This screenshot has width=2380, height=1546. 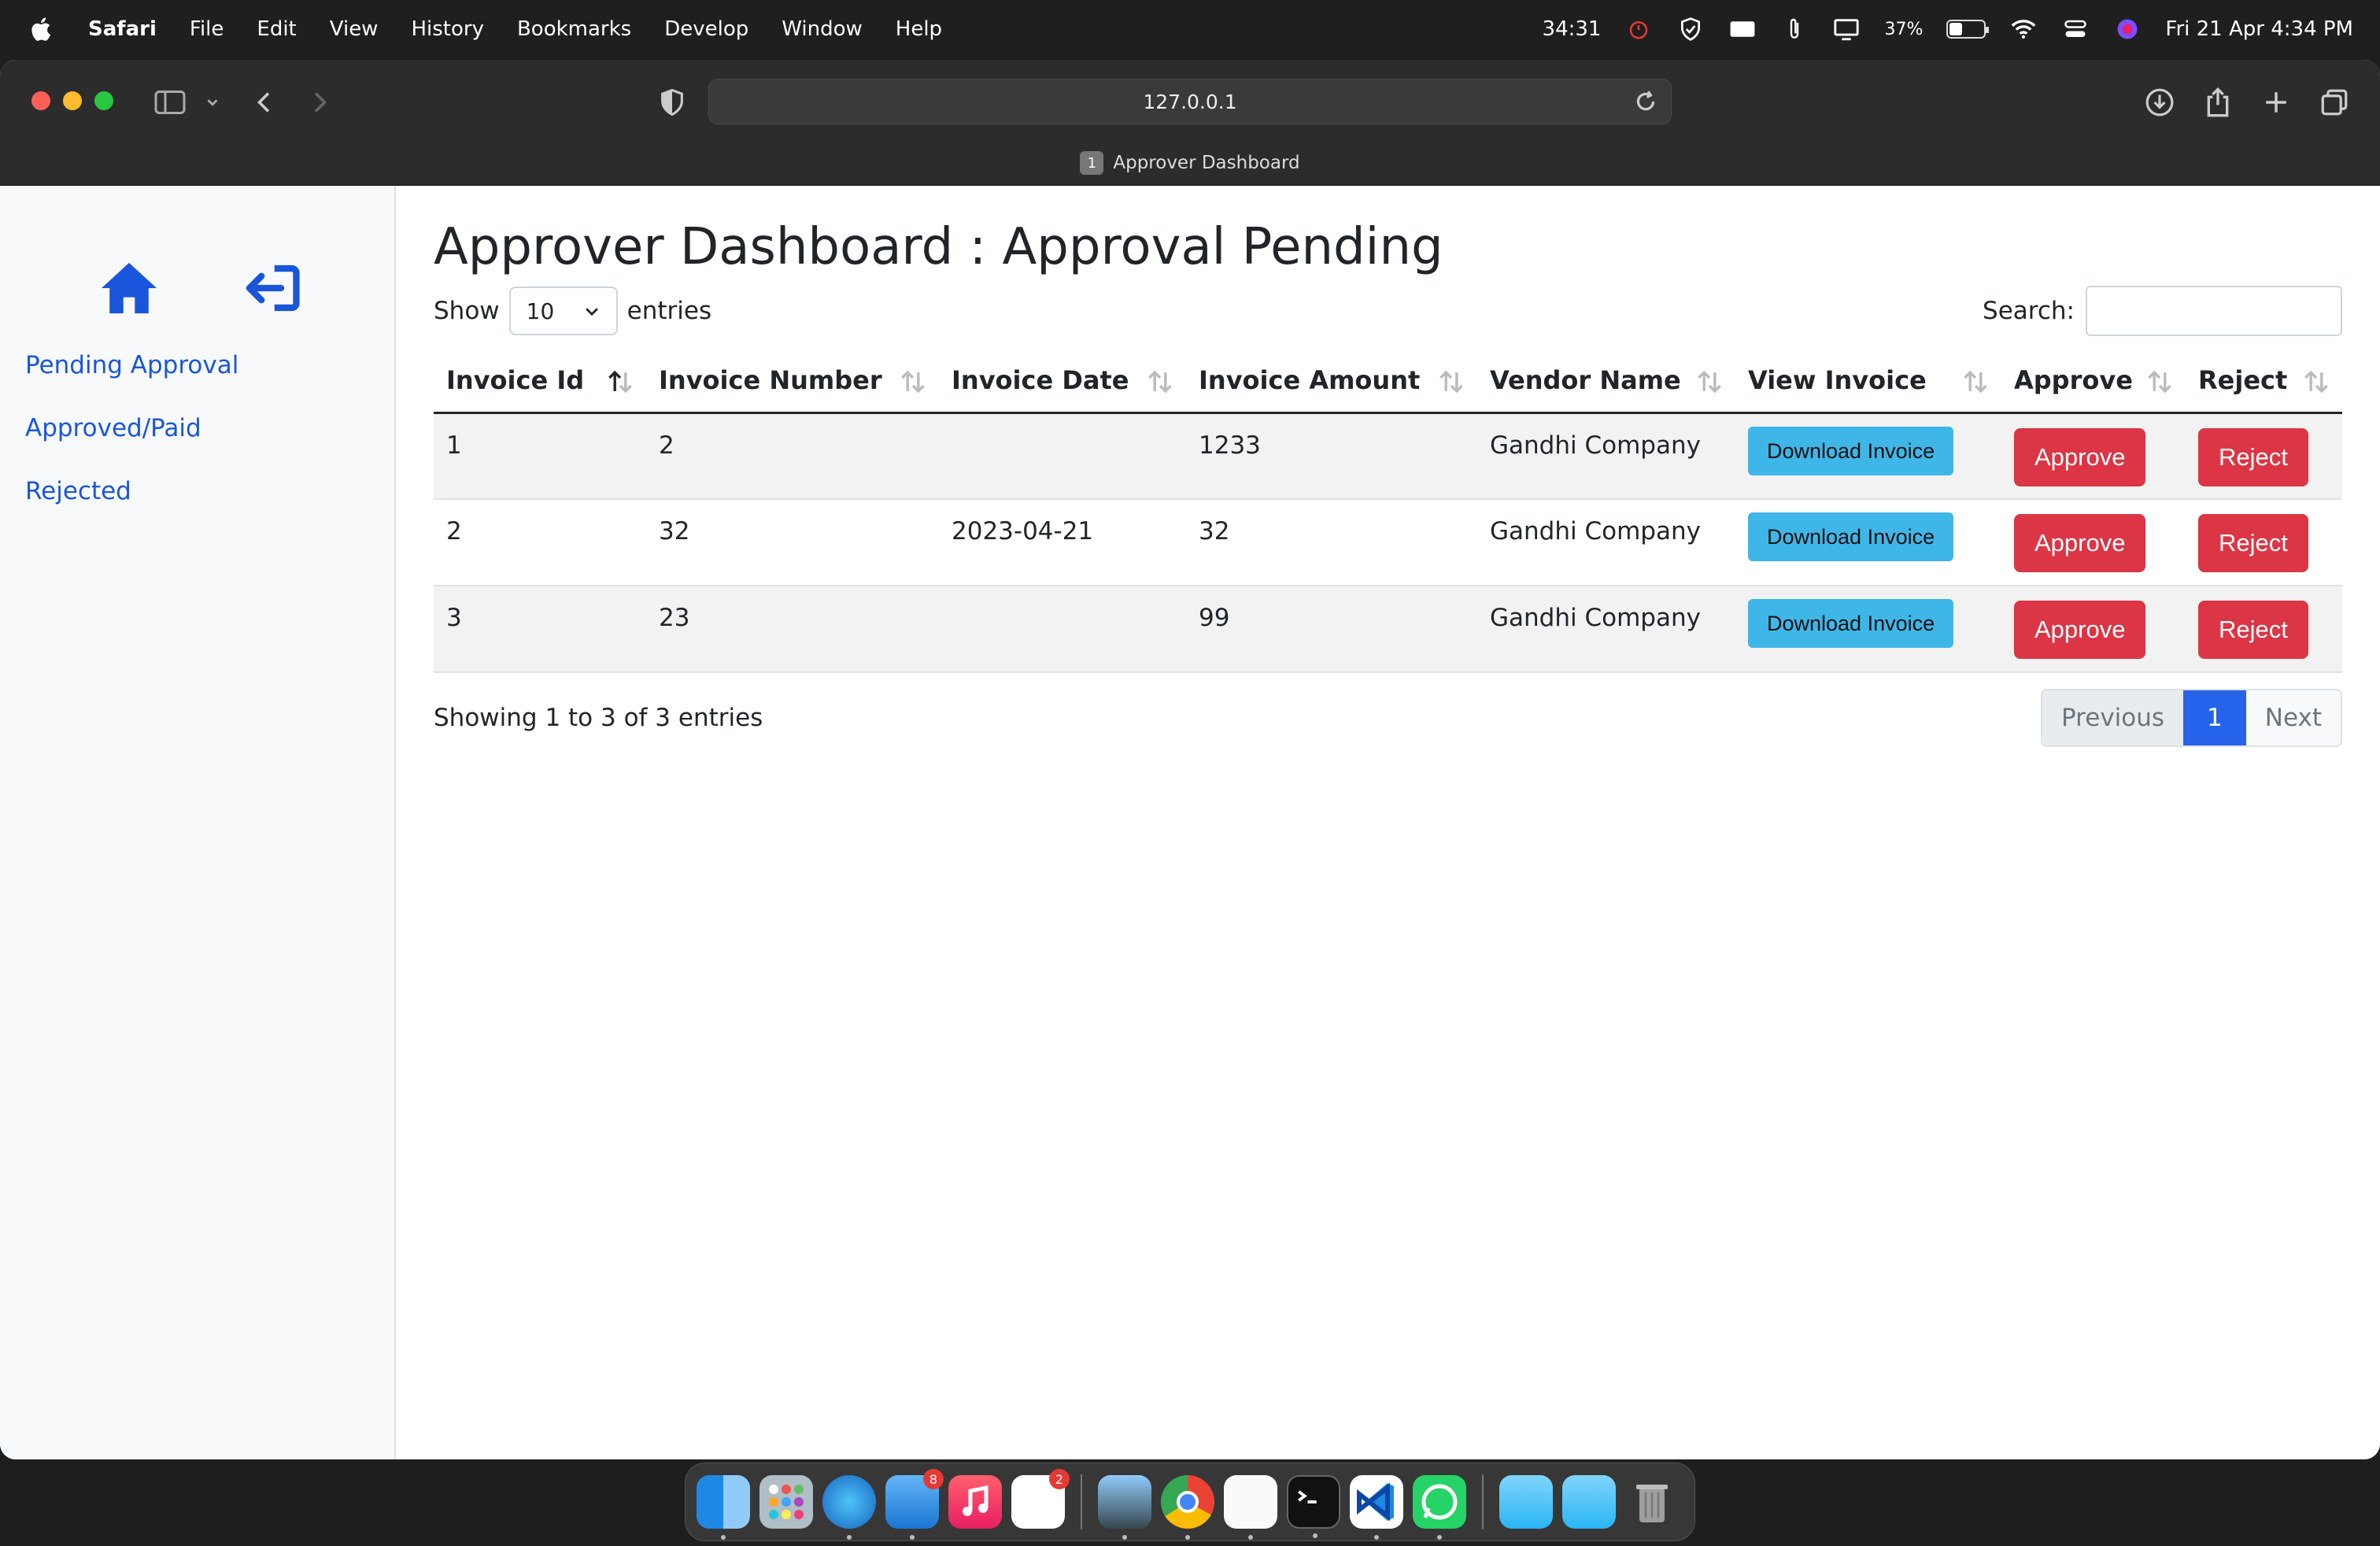 I want to click on cell-invoice-id: 2, so click(x=540, y=542).